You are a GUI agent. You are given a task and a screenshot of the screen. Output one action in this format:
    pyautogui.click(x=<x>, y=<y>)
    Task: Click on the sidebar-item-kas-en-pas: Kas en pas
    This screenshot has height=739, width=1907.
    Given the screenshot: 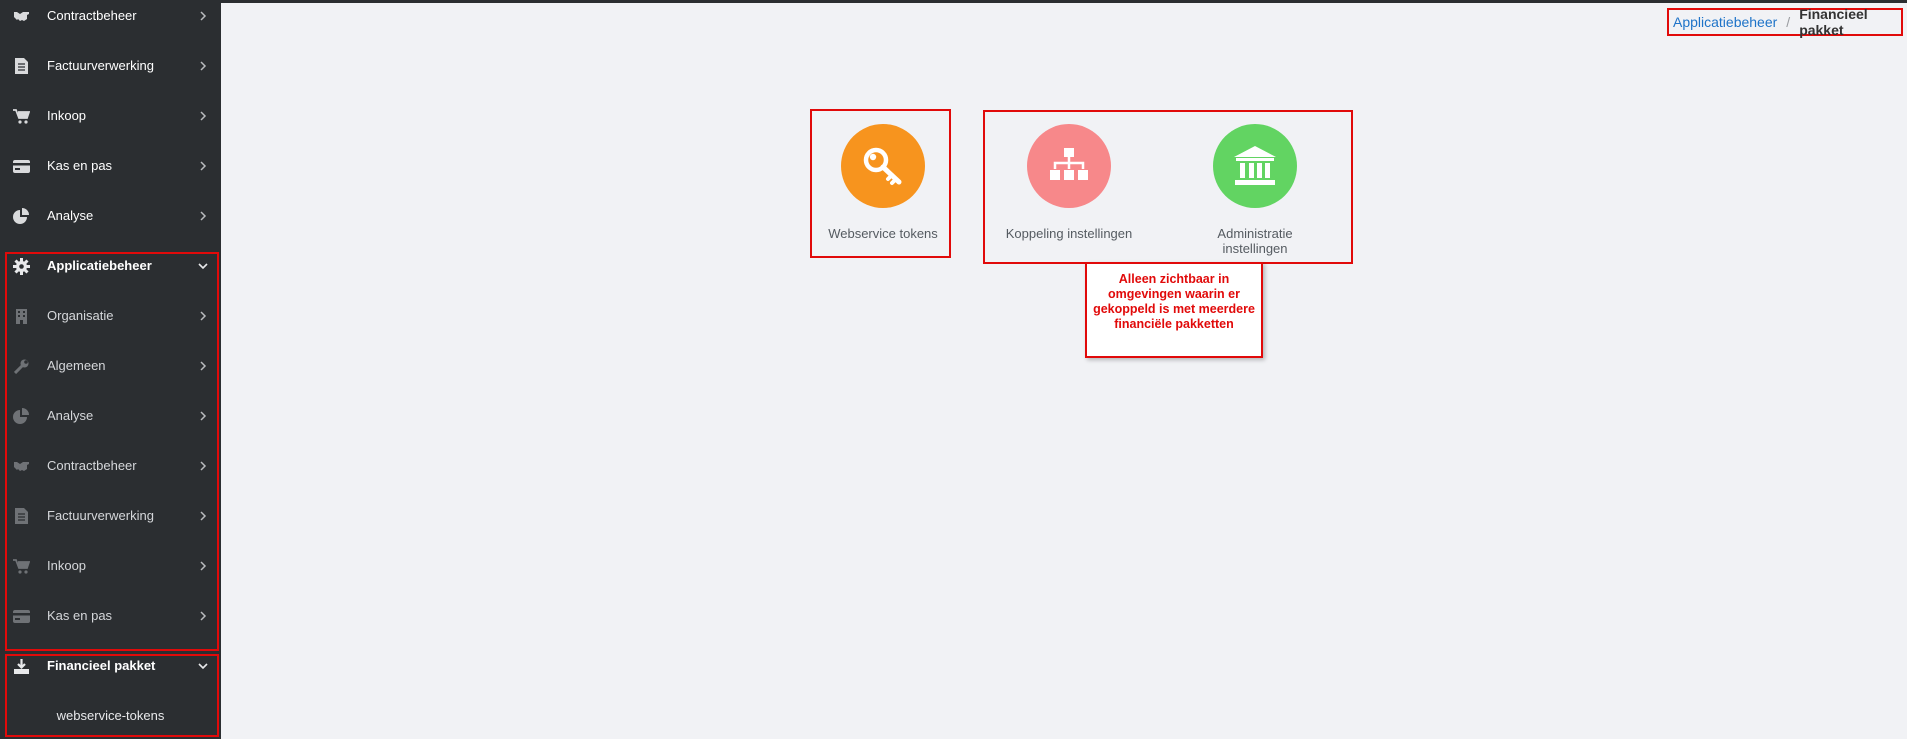 What is the action you would take?
    pyautogui.click(x=110, y=166)
    